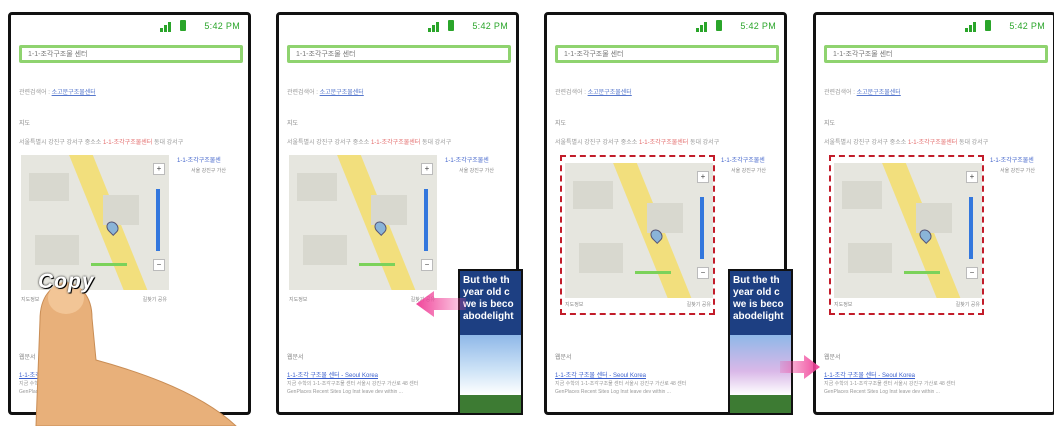 This screenshot has width=1054, height=426. I want to click on copy-gesture-label: Copy, so click(66, 281).